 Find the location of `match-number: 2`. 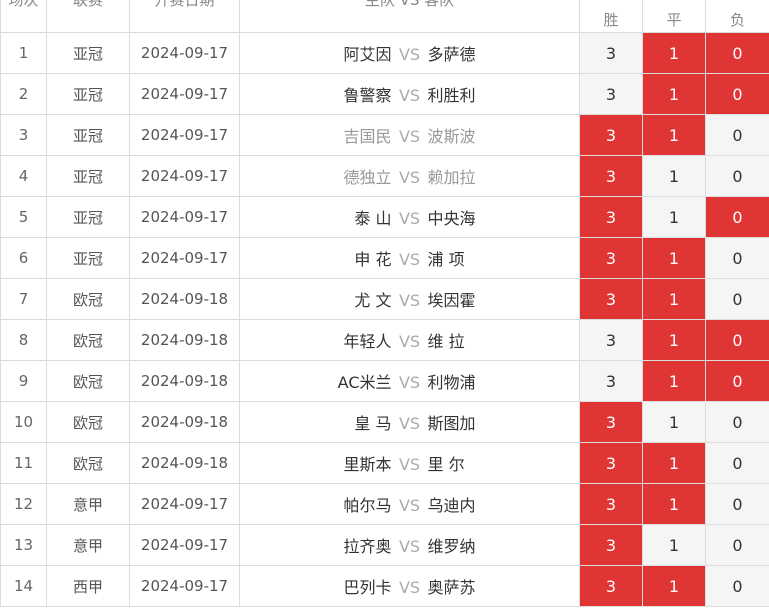

match-number: 2 is located at coordinates (23, 94).